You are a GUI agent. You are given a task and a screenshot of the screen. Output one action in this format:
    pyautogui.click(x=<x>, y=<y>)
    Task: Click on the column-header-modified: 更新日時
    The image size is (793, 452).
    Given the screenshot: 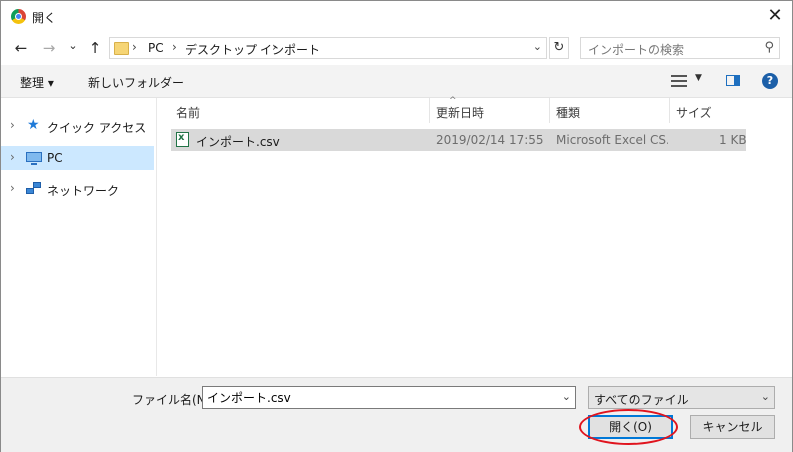 What is the action you would take?
    pyautogui.click(x=460, y=112)
    